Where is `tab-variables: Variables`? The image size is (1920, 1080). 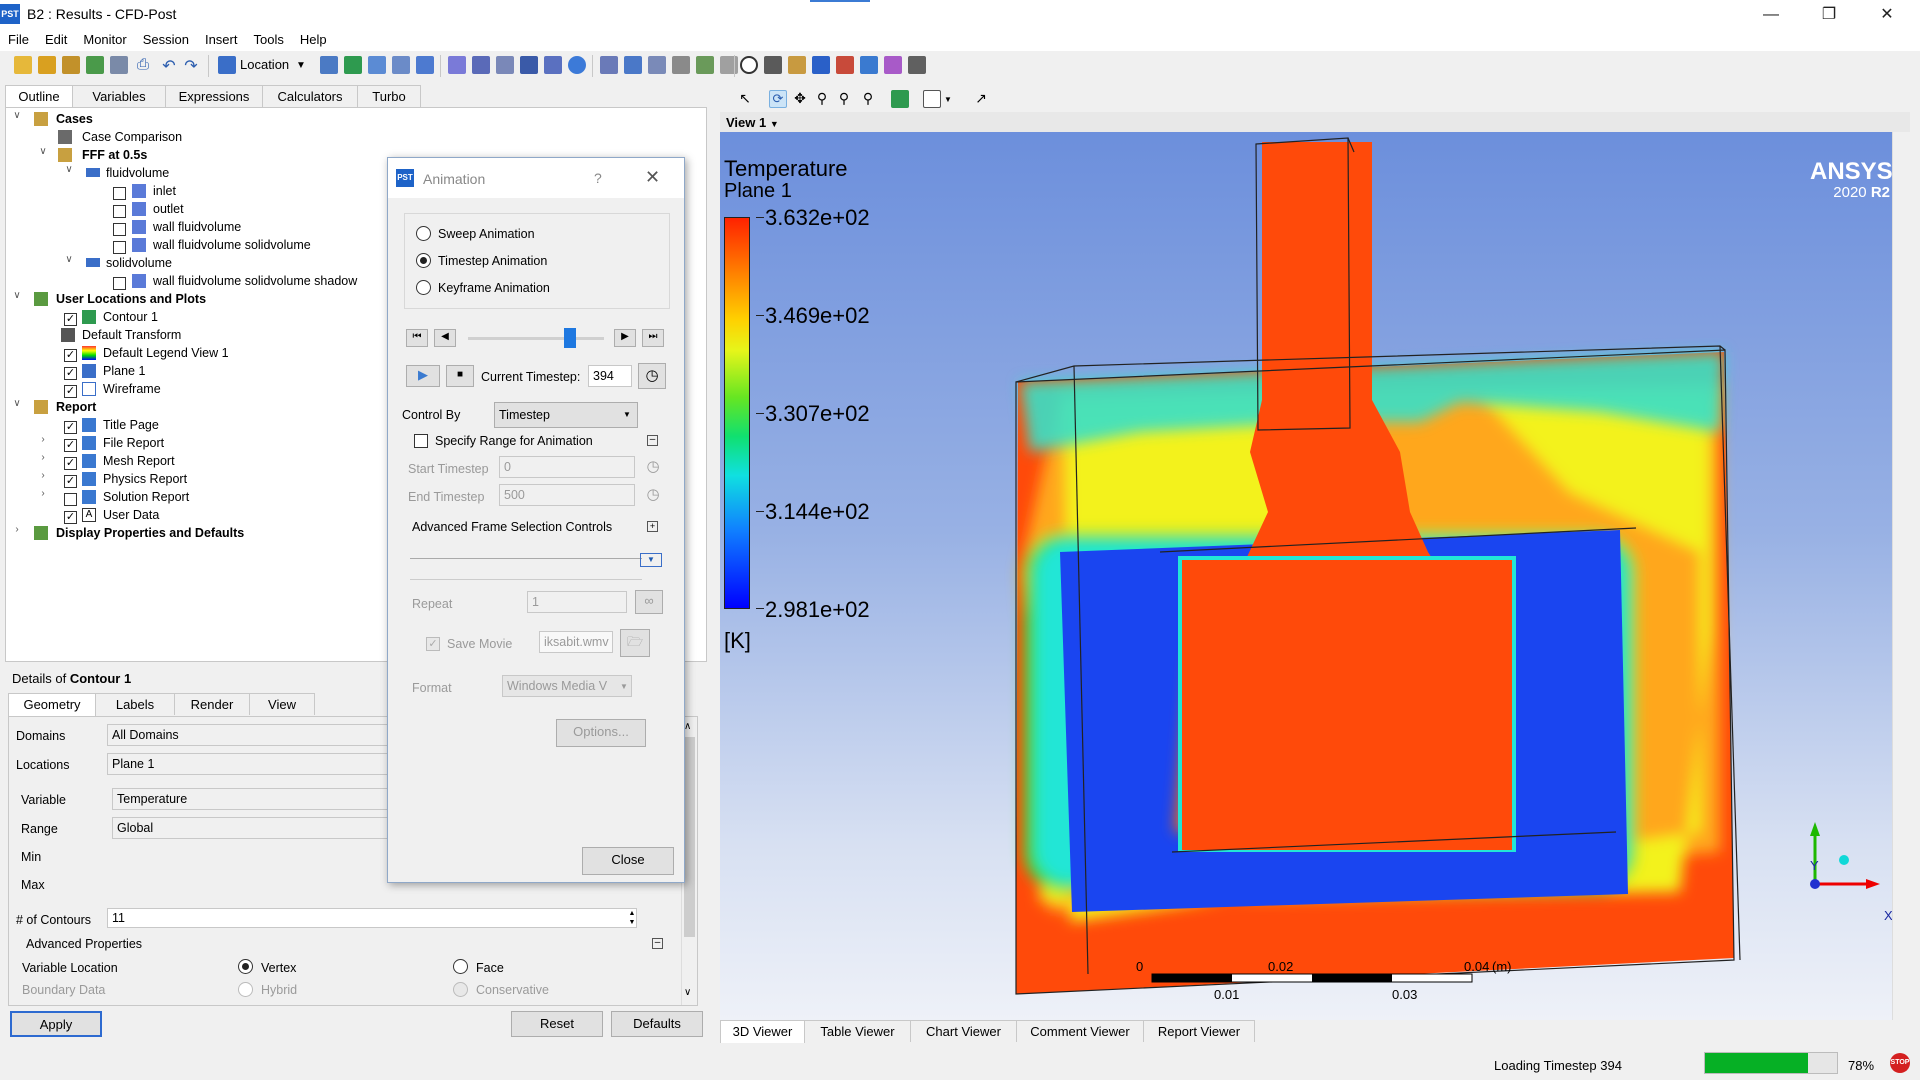 tab-variables: Variables is located at coordinates (119, 96).